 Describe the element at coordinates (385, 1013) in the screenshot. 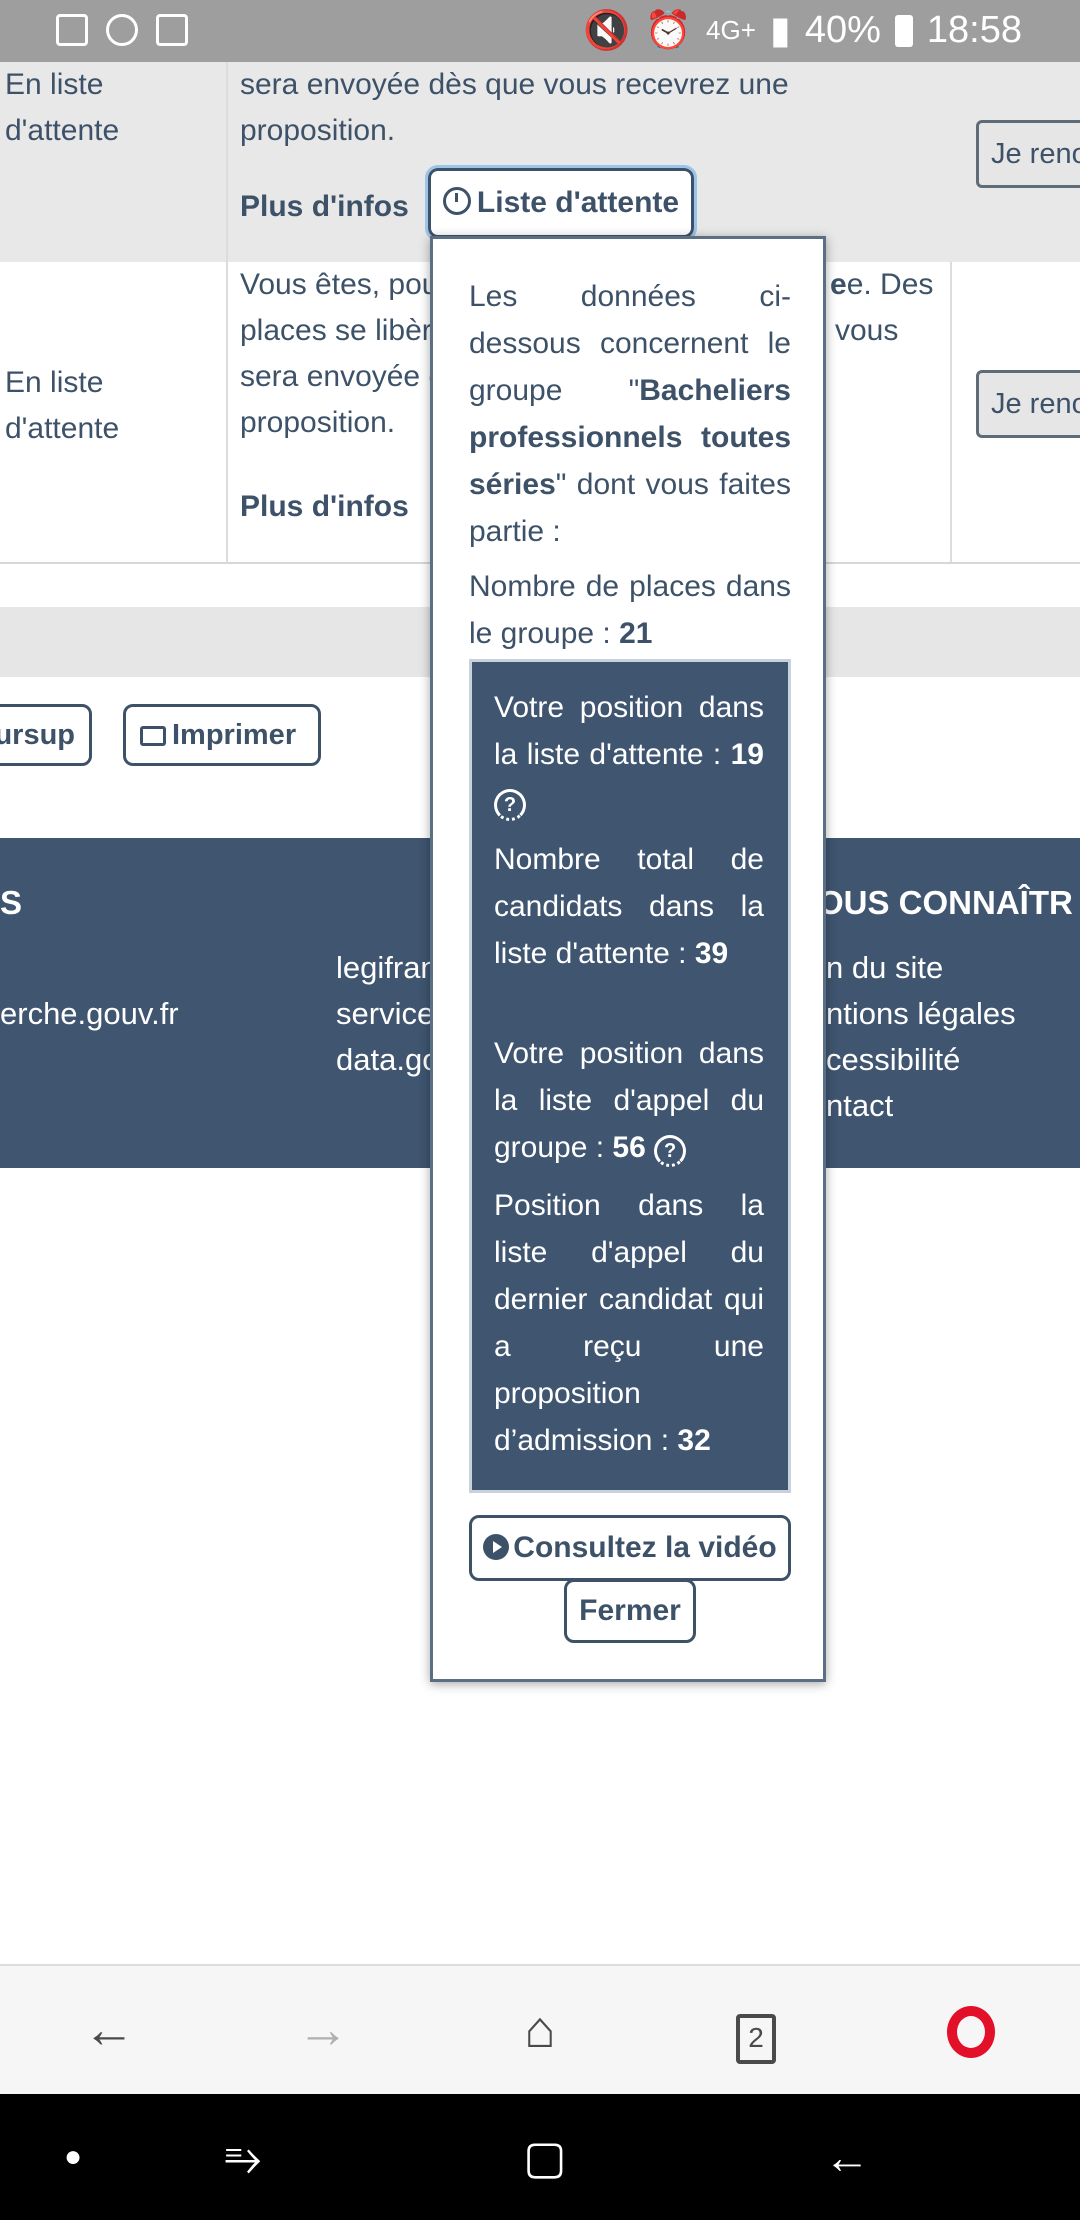

I see `footer-link: service` at that location.